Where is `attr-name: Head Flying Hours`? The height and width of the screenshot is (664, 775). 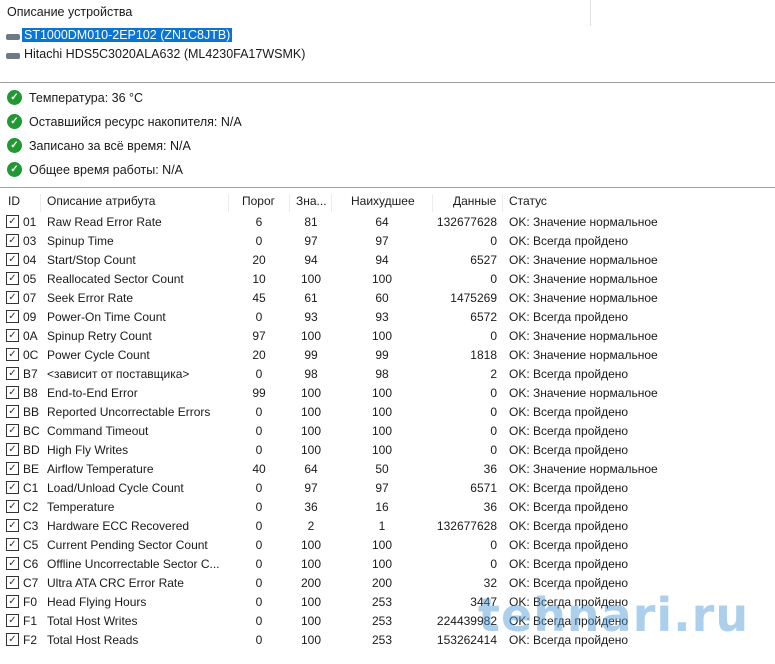
attr-name: Head Flying Hours is located at coordinates (97, 602).